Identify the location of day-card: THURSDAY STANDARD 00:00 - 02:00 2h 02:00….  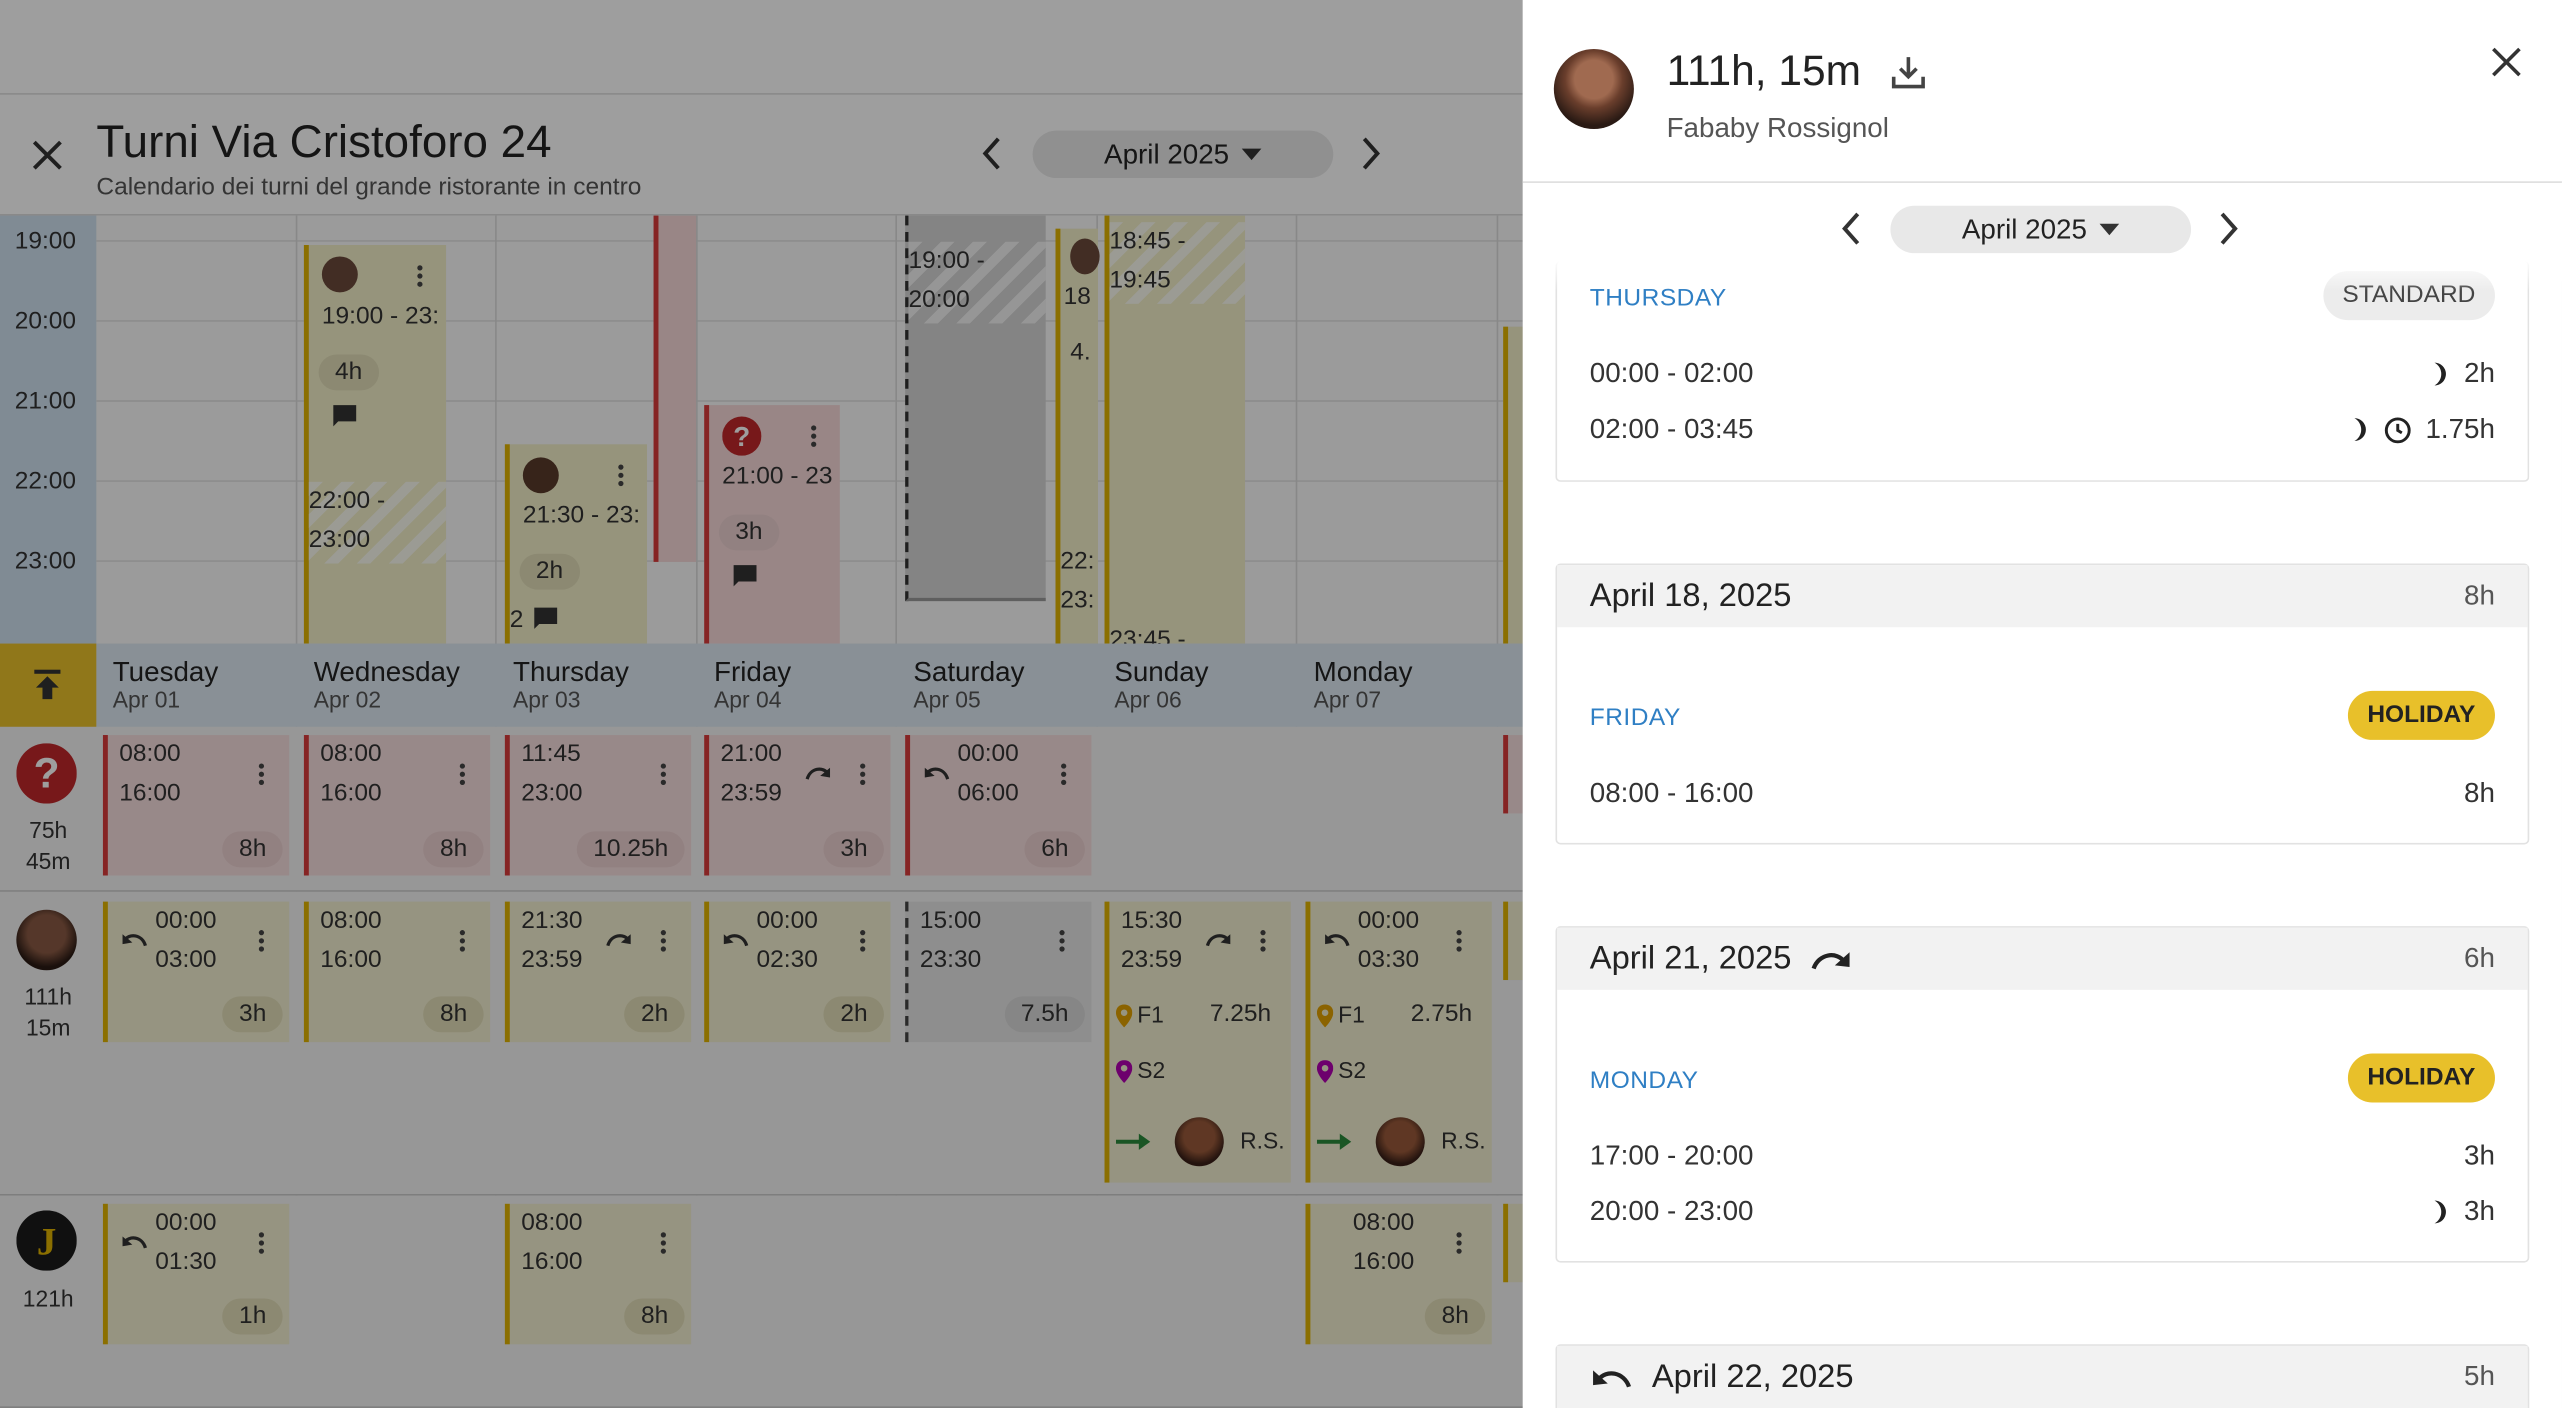
(2042, 371).